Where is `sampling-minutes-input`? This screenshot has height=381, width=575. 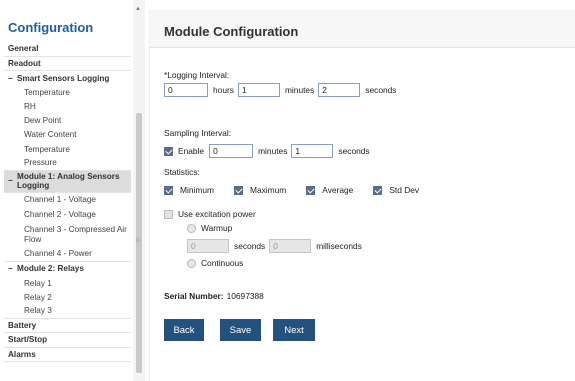
sampling-minutes-input is located at coordinates (231, 151).